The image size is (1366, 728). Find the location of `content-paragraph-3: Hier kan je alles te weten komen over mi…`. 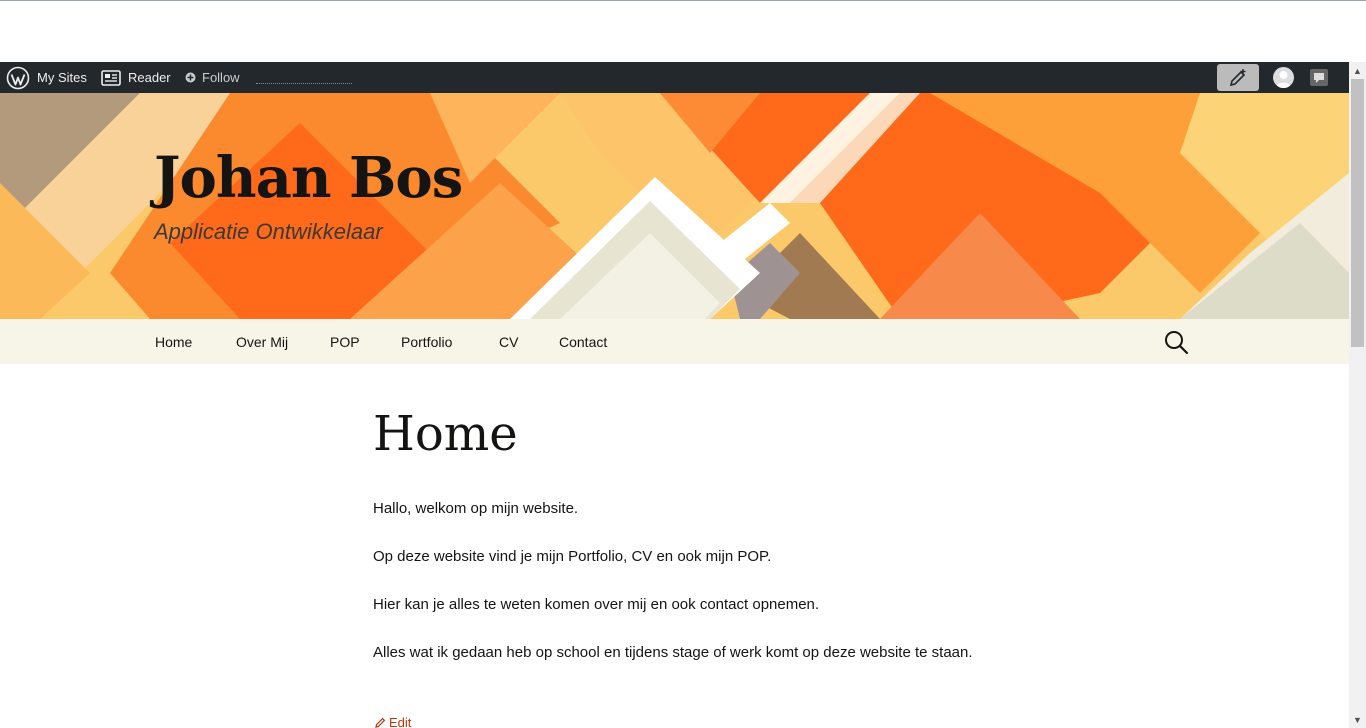

content-paragraph-3: Hier kan je alles te weten komen over mi… is located at coordinates (596, 604).